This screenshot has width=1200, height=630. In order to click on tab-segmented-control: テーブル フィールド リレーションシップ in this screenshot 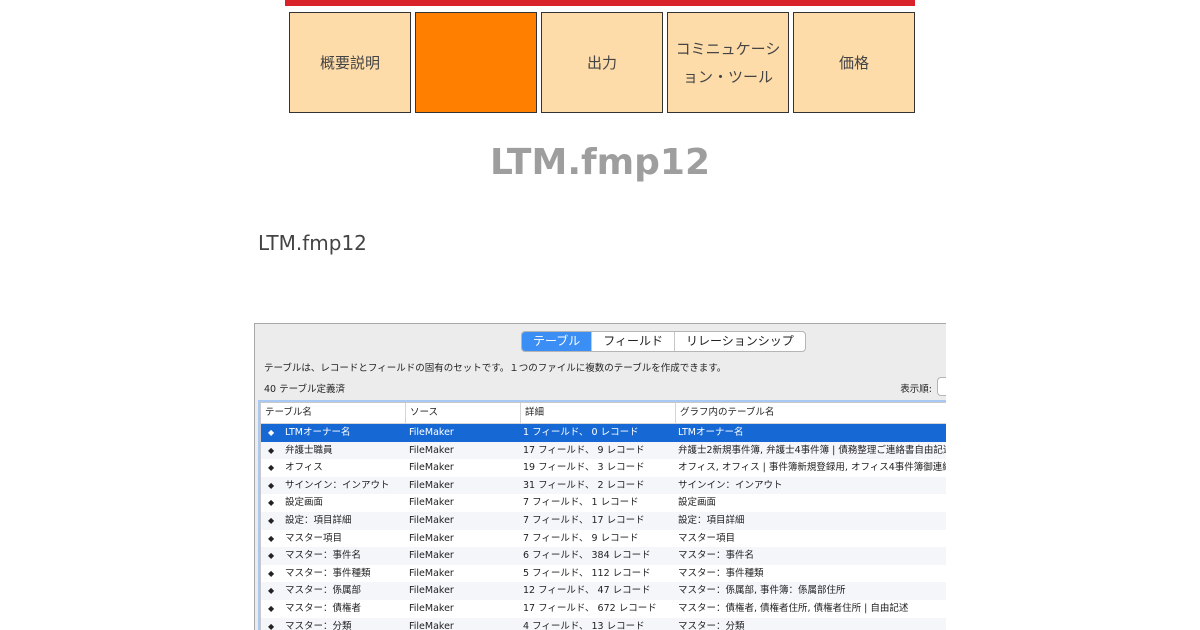, I will do `click(663, 341)`.